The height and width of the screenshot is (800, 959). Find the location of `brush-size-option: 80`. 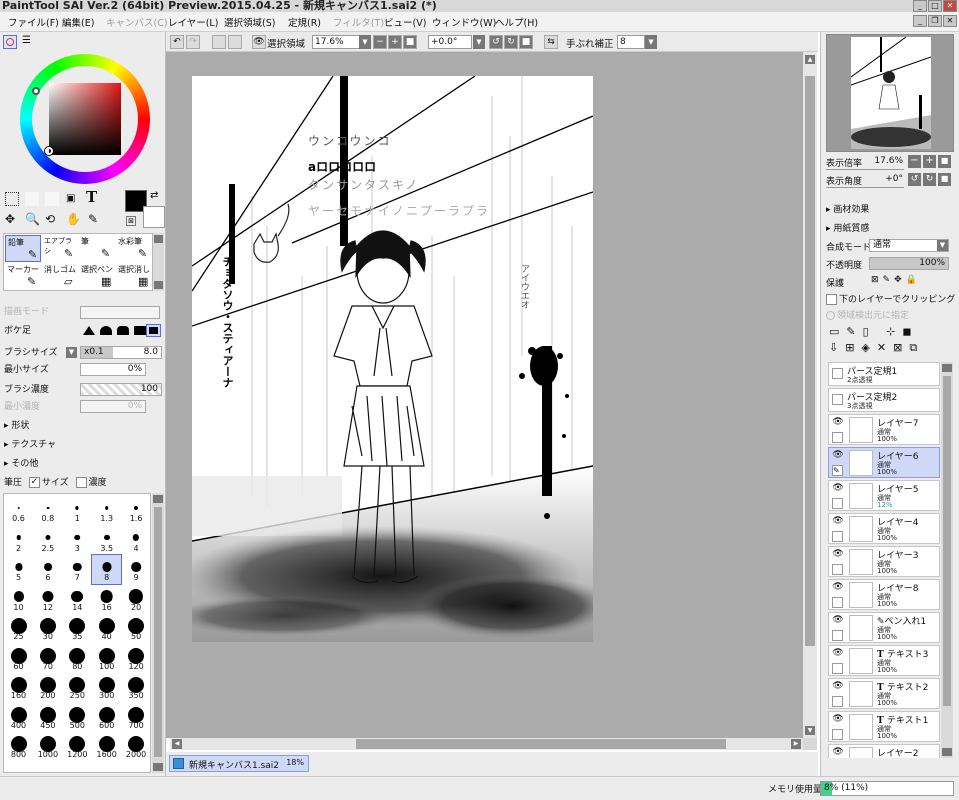

brush-size-option: 80 is located at coordinates (77, 658).